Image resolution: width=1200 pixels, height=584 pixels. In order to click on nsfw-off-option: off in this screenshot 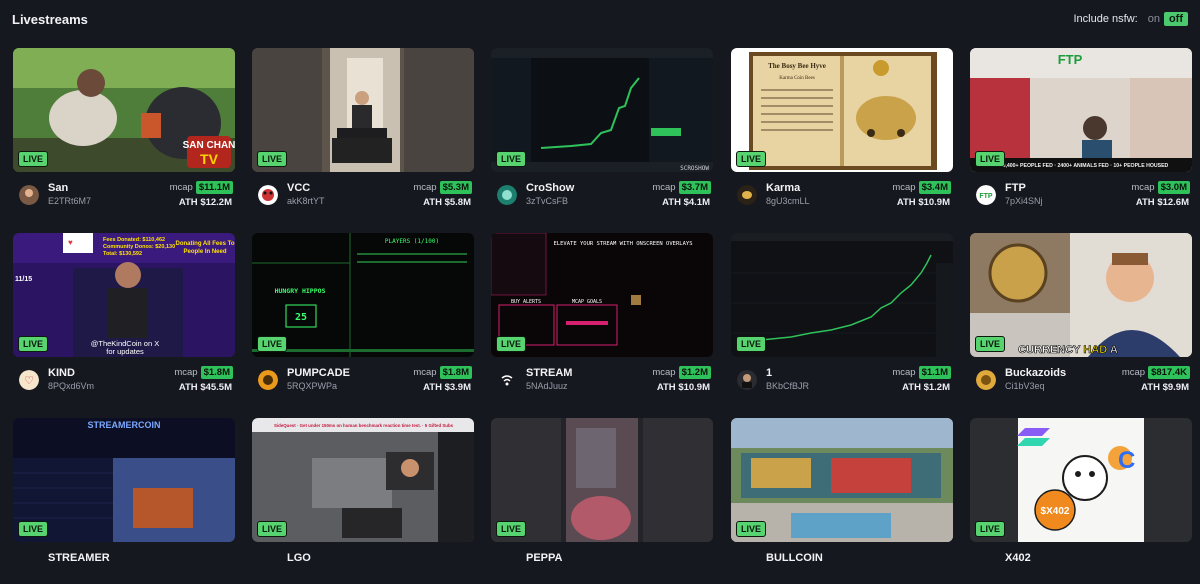, I will do `click(1175, 19)`.